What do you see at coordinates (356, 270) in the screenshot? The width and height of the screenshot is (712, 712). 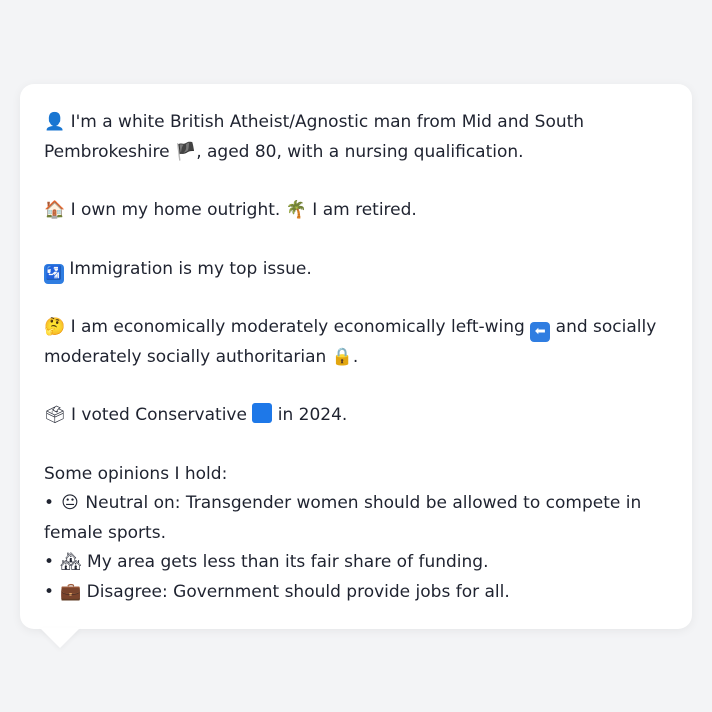 I see `top-issue-line: 🛂 Immigration is my top issue.` at bounding box center [356, 270].